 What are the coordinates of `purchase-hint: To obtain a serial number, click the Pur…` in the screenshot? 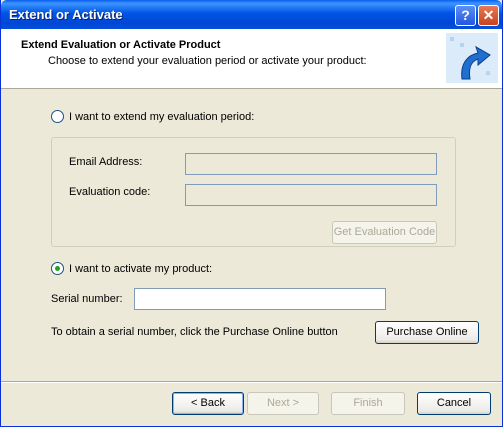 It's located at (194, 332).